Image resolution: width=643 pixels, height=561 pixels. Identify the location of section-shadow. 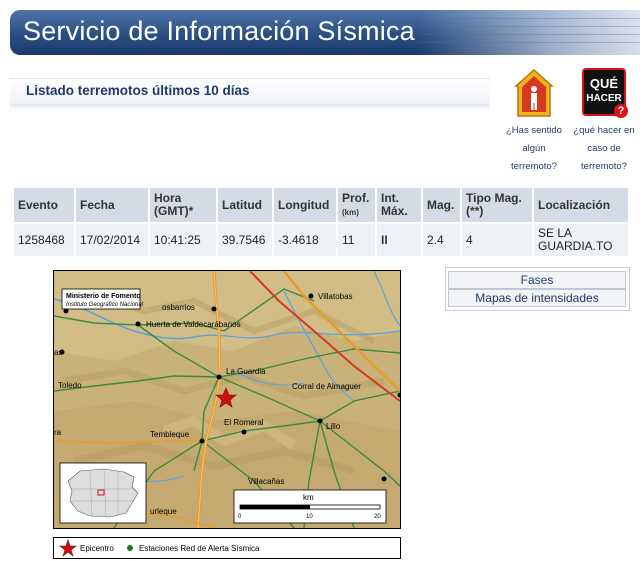
(250, 107).